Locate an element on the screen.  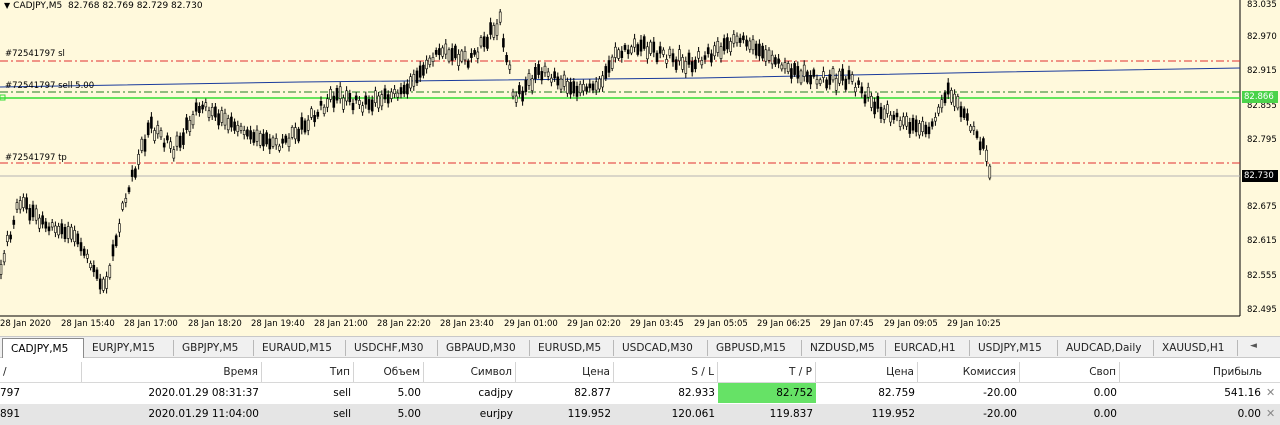
tab-gbpaud-m30: GBPAUD,M30 is located at coordinates (484, 348).